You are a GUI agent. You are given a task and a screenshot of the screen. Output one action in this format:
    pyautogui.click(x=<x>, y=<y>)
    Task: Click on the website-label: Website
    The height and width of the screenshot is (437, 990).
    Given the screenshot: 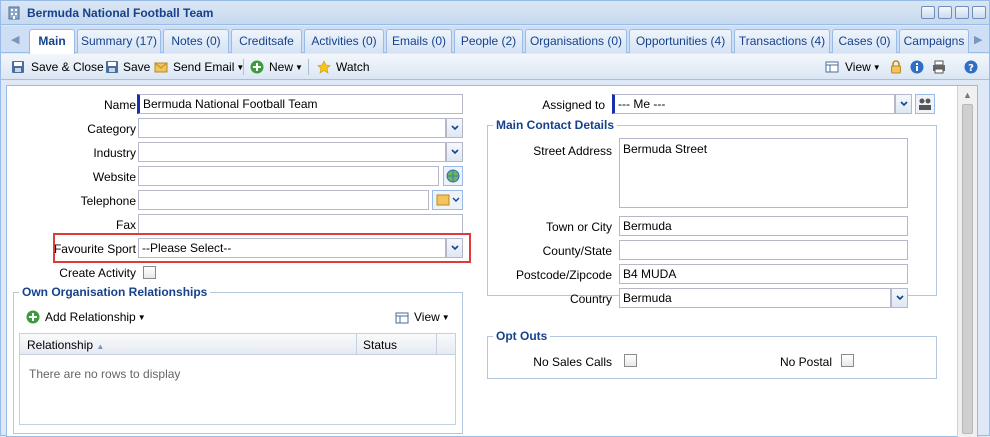 What is the action you would take?
    pyautogui.click(x=114, y=177)
    